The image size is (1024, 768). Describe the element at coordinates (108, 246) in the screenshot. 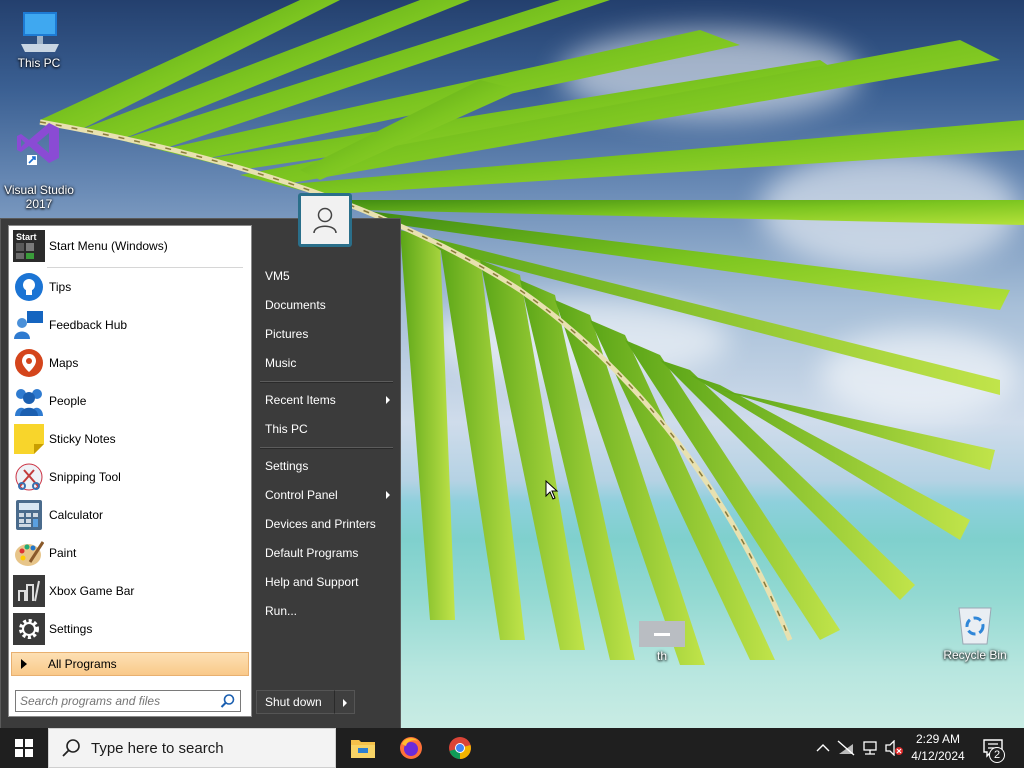

I see `program-label: Start Menu (Windows)` at that location.